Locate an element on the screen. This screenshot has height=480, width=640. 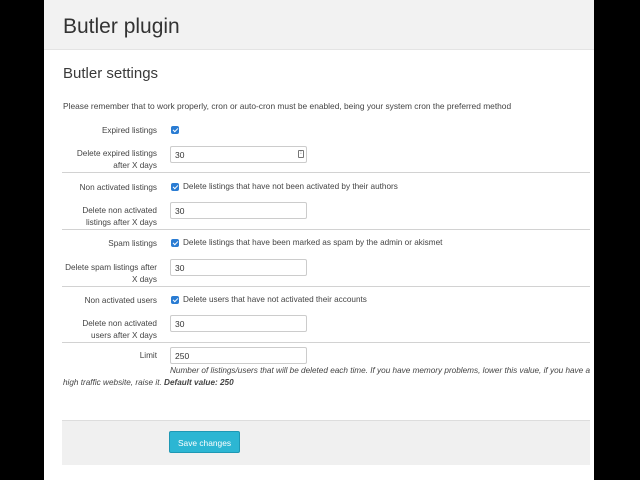
label-line: users after X days is located at coordinates (124, 335).